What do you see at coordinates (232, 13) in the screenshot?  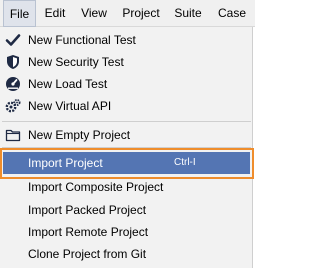 I see `menu-case: Case` at bounding box center [232, 13].